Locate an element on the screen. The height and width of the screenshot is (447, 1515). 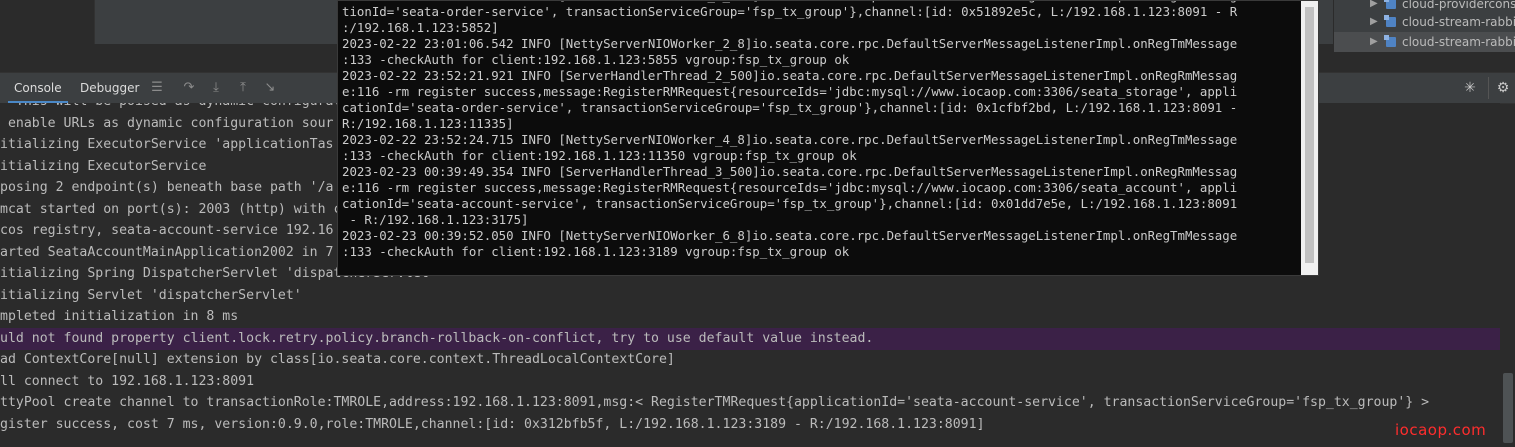
step-over-icon: ↷ is located at coordinates (189, 88).